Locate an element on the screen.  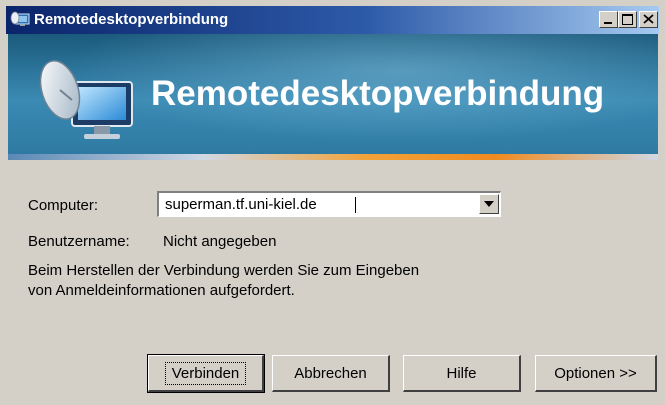
username-label: Benutzername: is located at coordinates (79, 241).